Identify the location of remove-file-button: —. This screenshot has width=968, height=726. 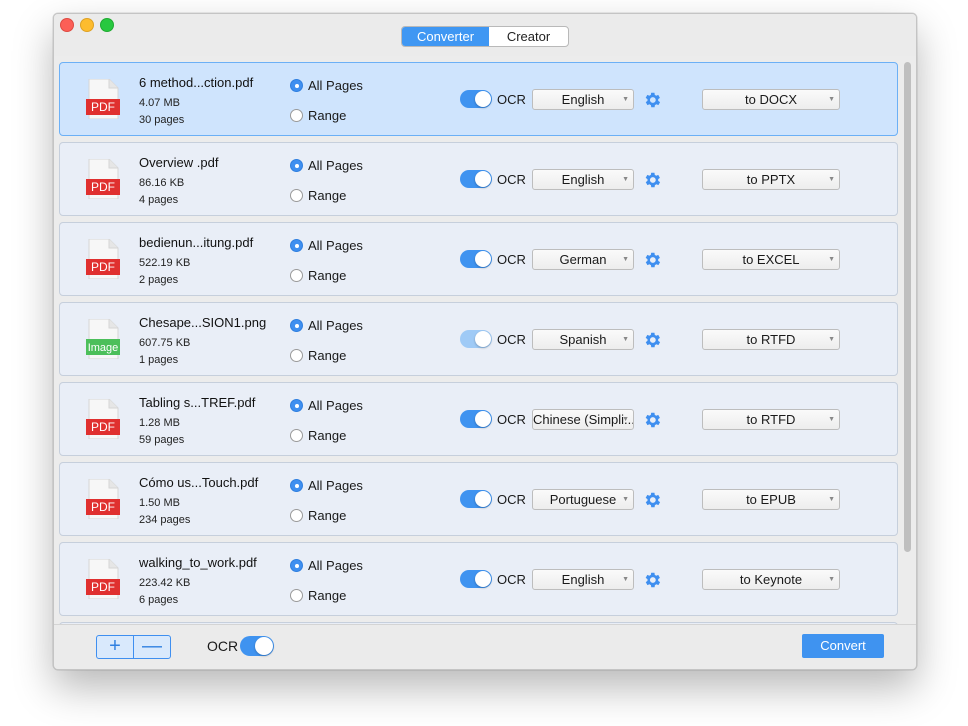
(152, 647).